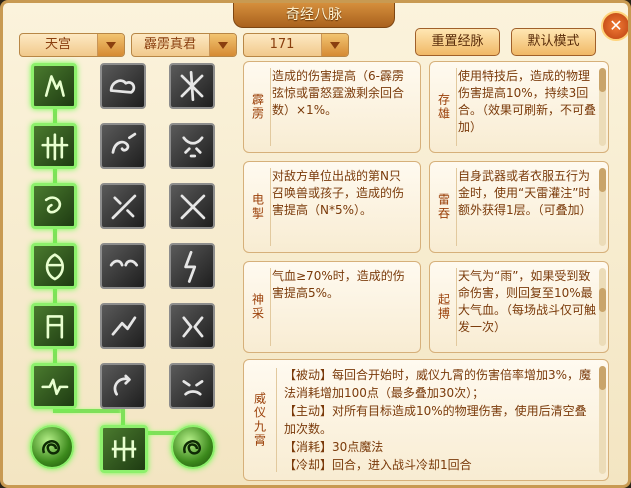 The height and width of the screenshot is (488, 631). What do you see at coordinates (123, 326) in the screenshot?
I see `broken-arm-icon` at bounding box center [123, 326].